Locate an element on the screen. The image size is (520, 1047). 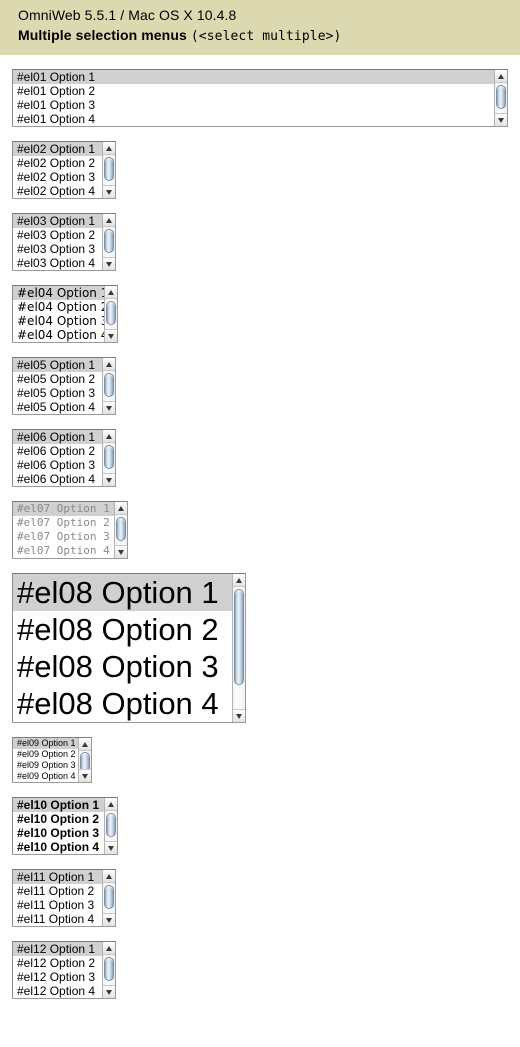
option-item: #el11 Option 2 is located at coordinates (57, 891).